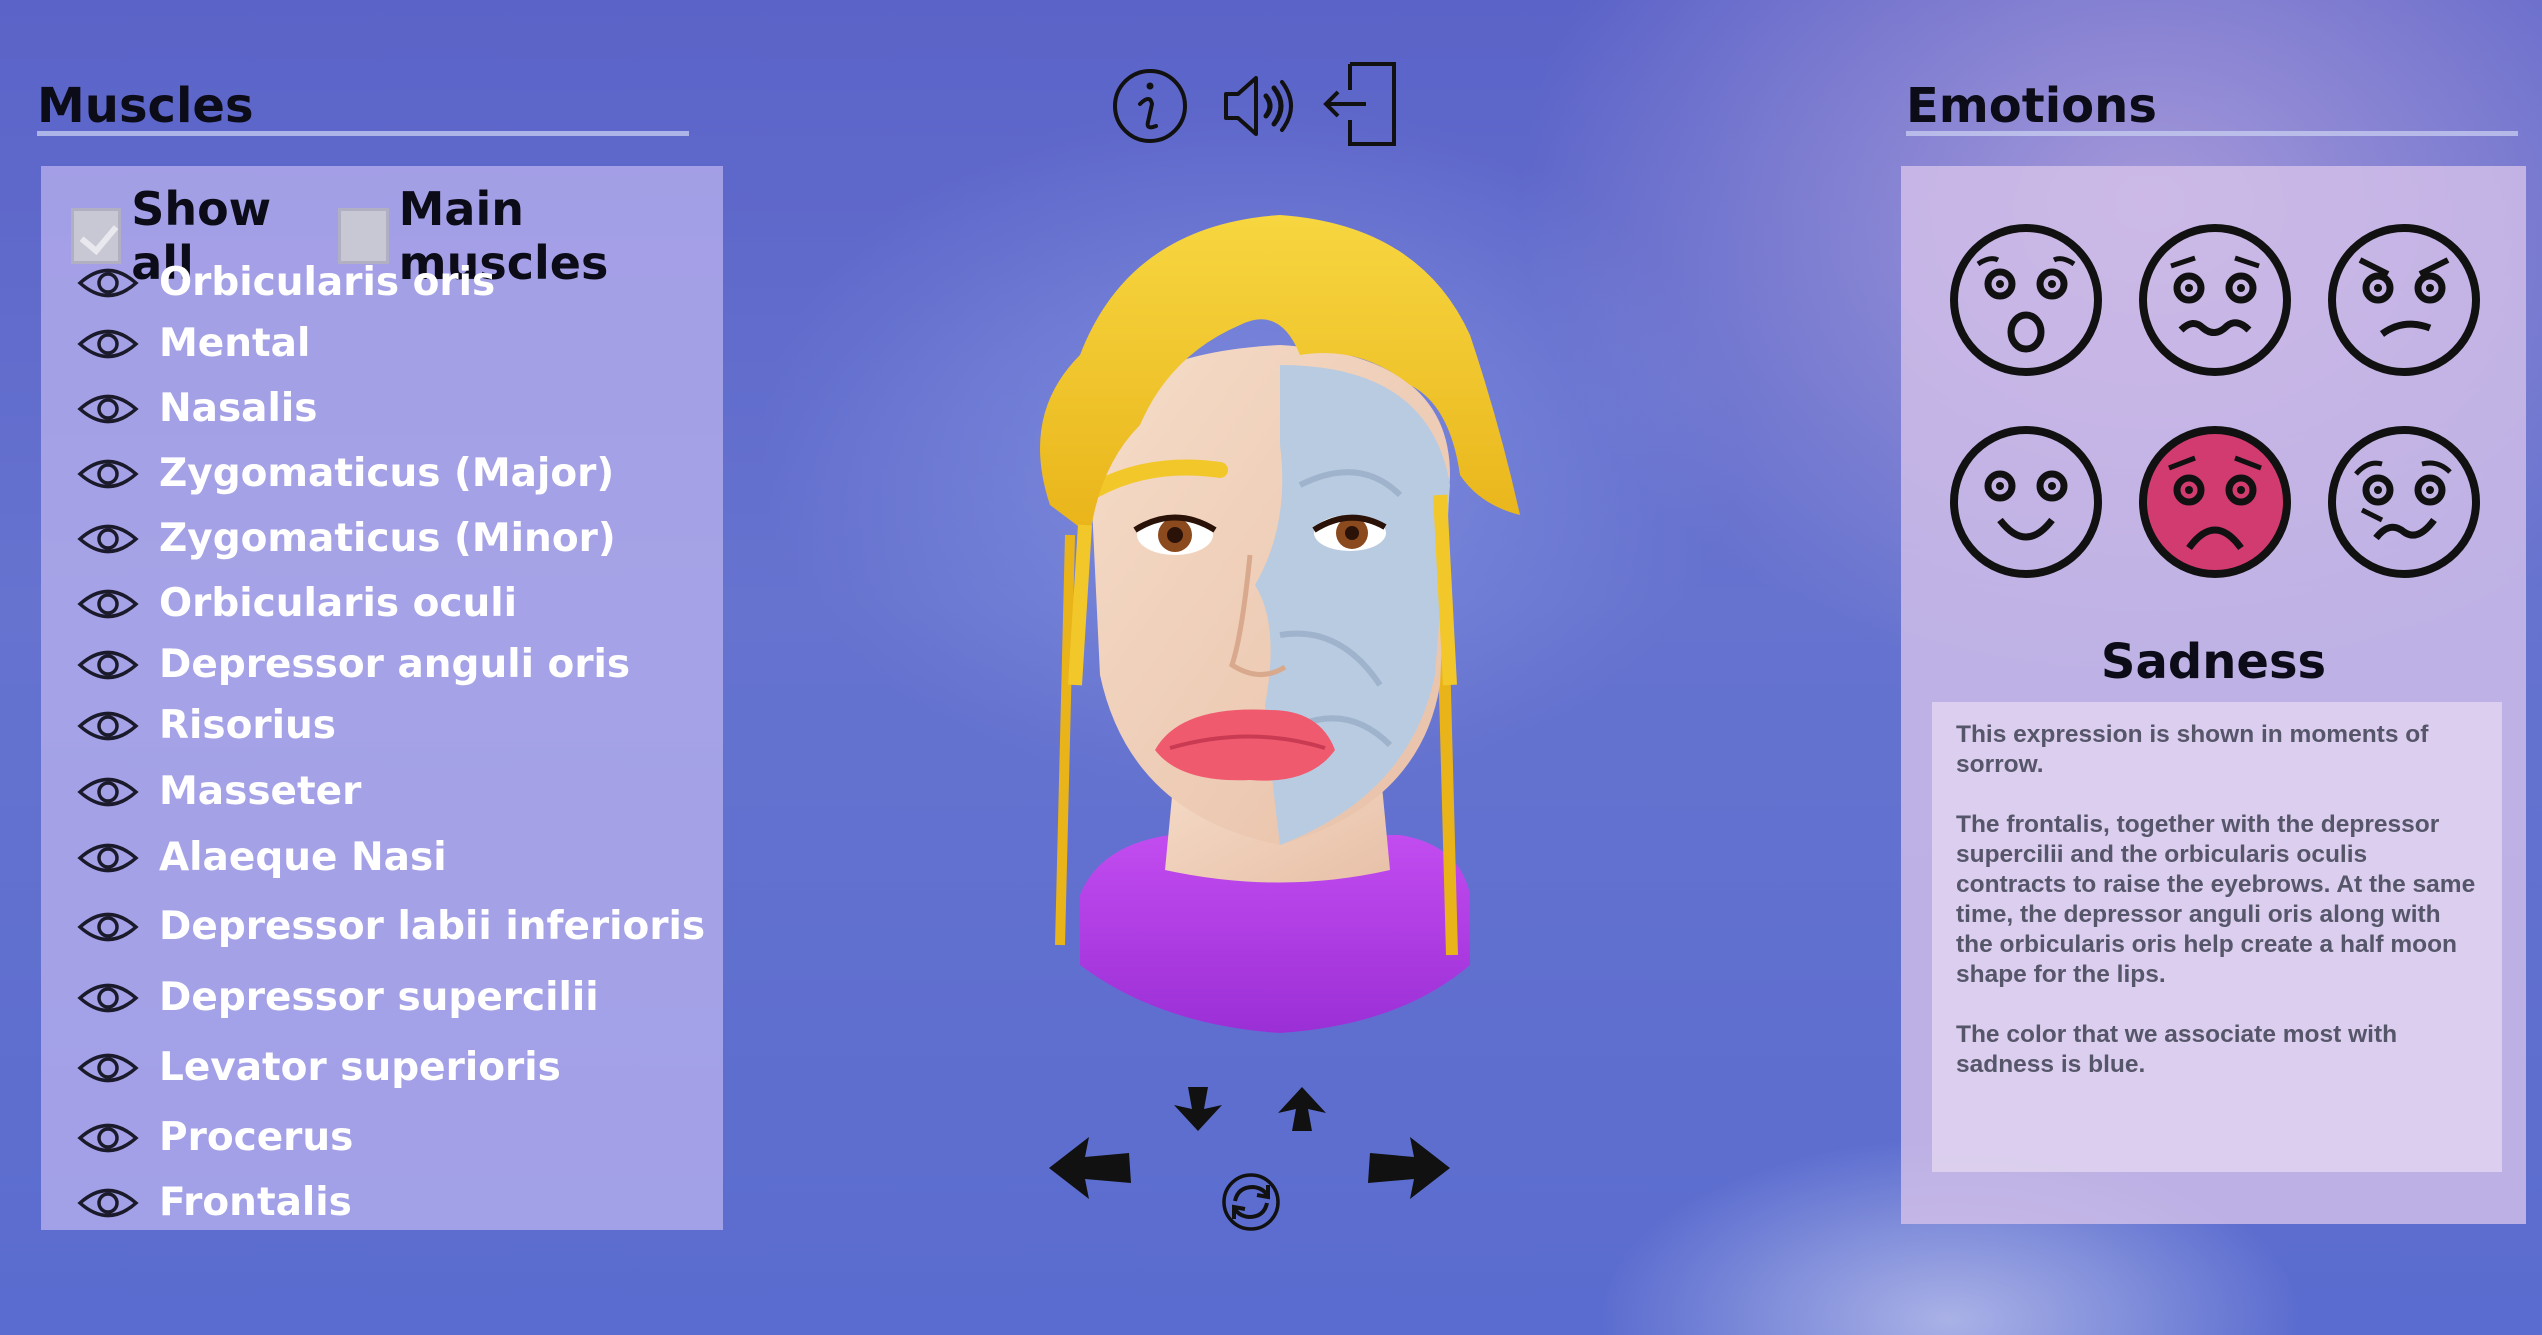 The height and width of the screenshot is (1335, 2542). I want to click on face-model, so click(1270, 625).